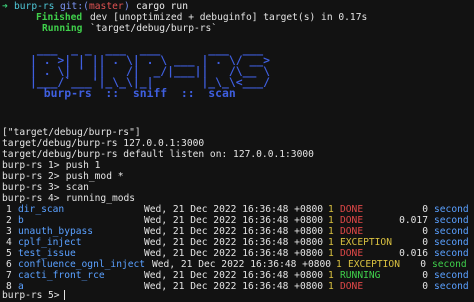 Image resolution: width=474 pixels, height=302 pixels. What do you see at coordinates (74, 187) in the screenshot?
I see `repl-command: scan` at bounding box center [74, 187].